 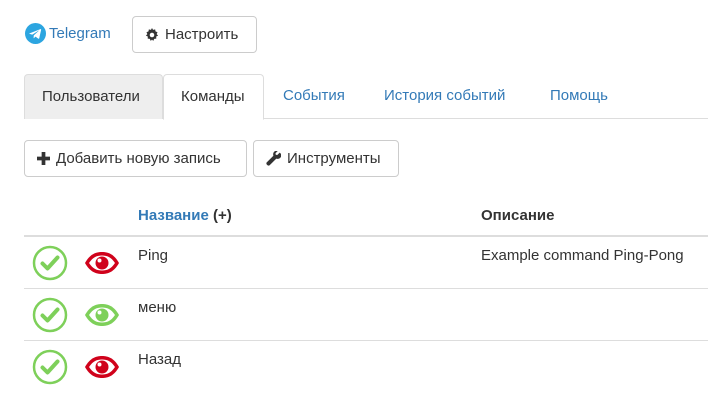 I want to click on tab-help: Помощь, so click(x=579, y=96).